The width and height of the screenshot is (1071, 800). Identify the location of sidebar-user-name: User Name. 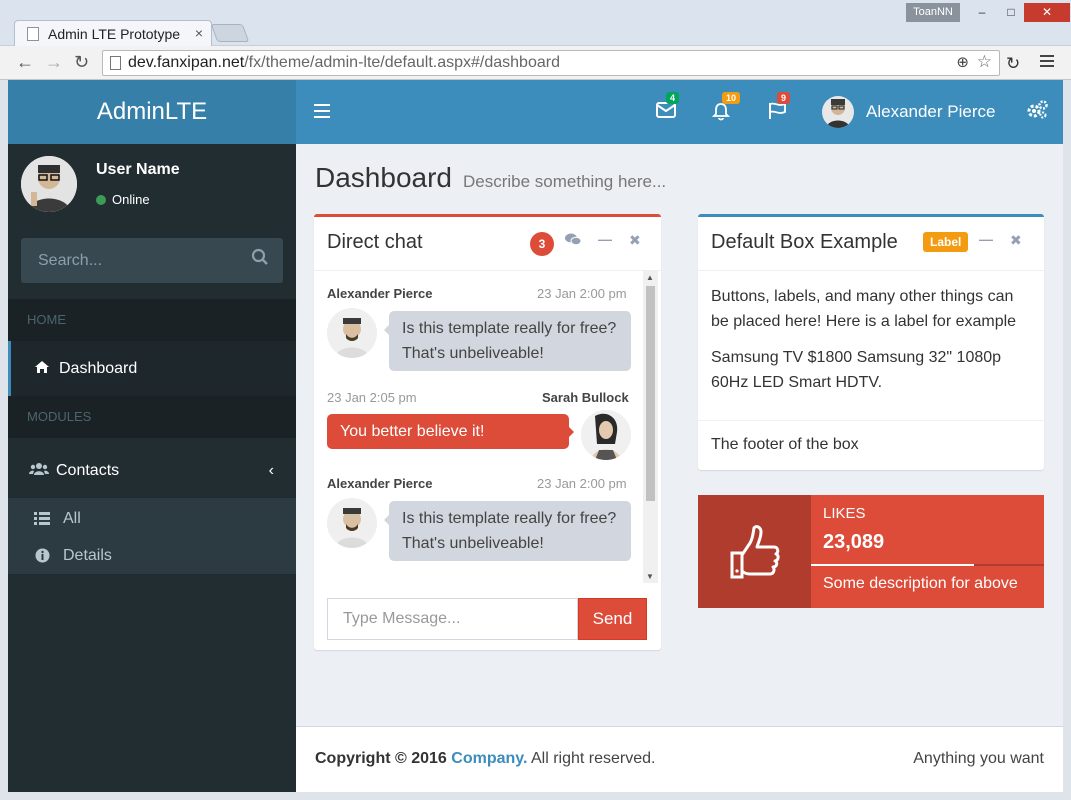
(138, 169).